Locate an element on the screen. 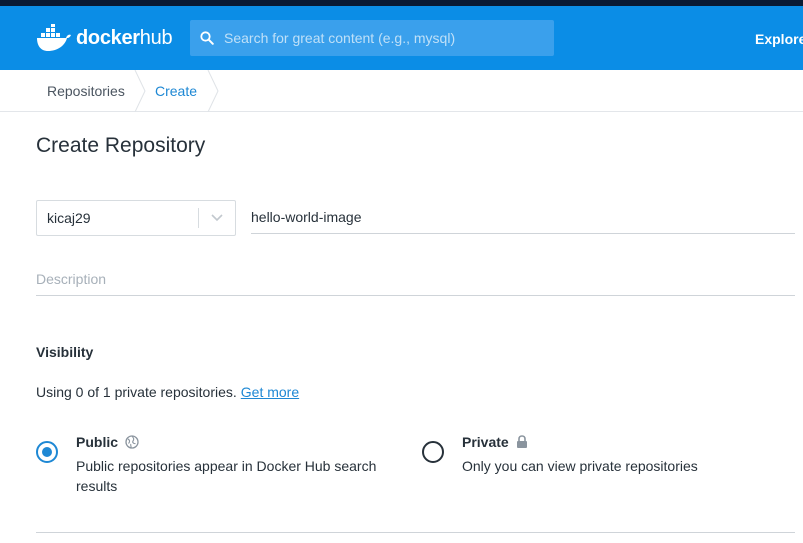  description-field is located at coordinates (415, 279).